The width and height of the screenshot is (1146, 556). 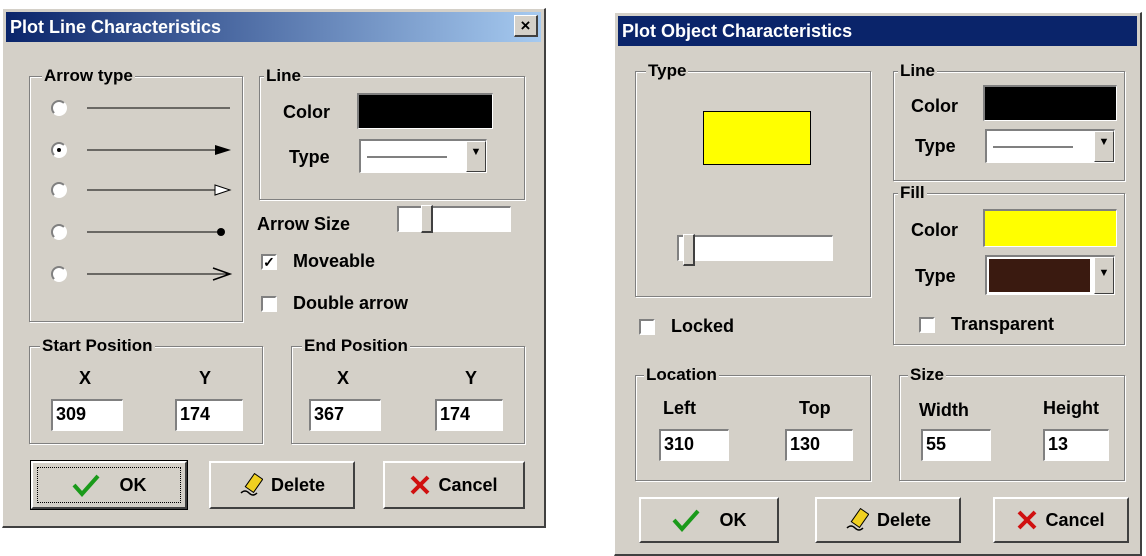 What do you see at coordinates (1076, 445) in the screenshot?
I see `height-input: 13` at bounding box center [1076, 445].